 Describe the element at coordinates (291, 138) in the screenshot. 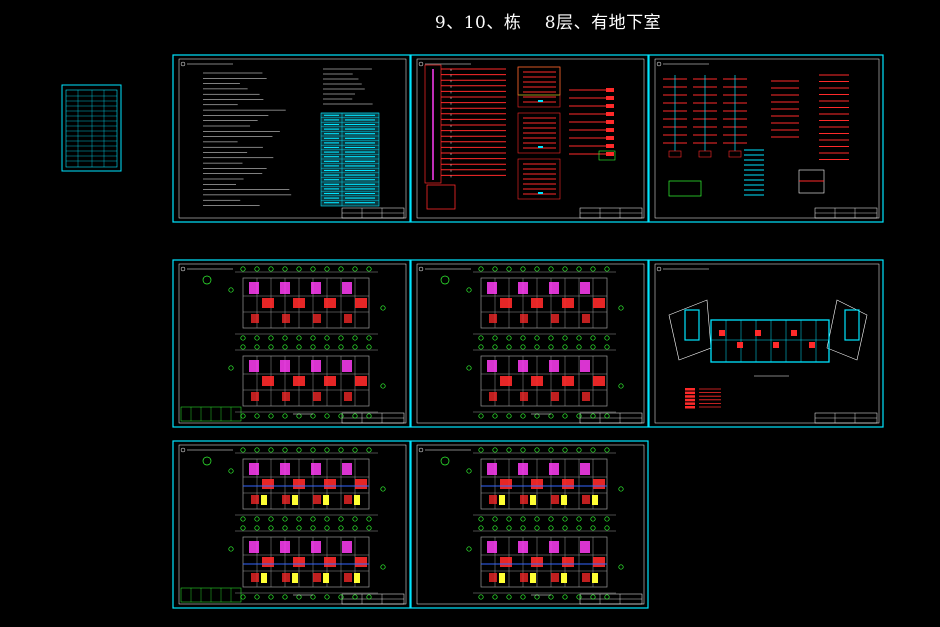

I see `sheet-design-notes` at that location.